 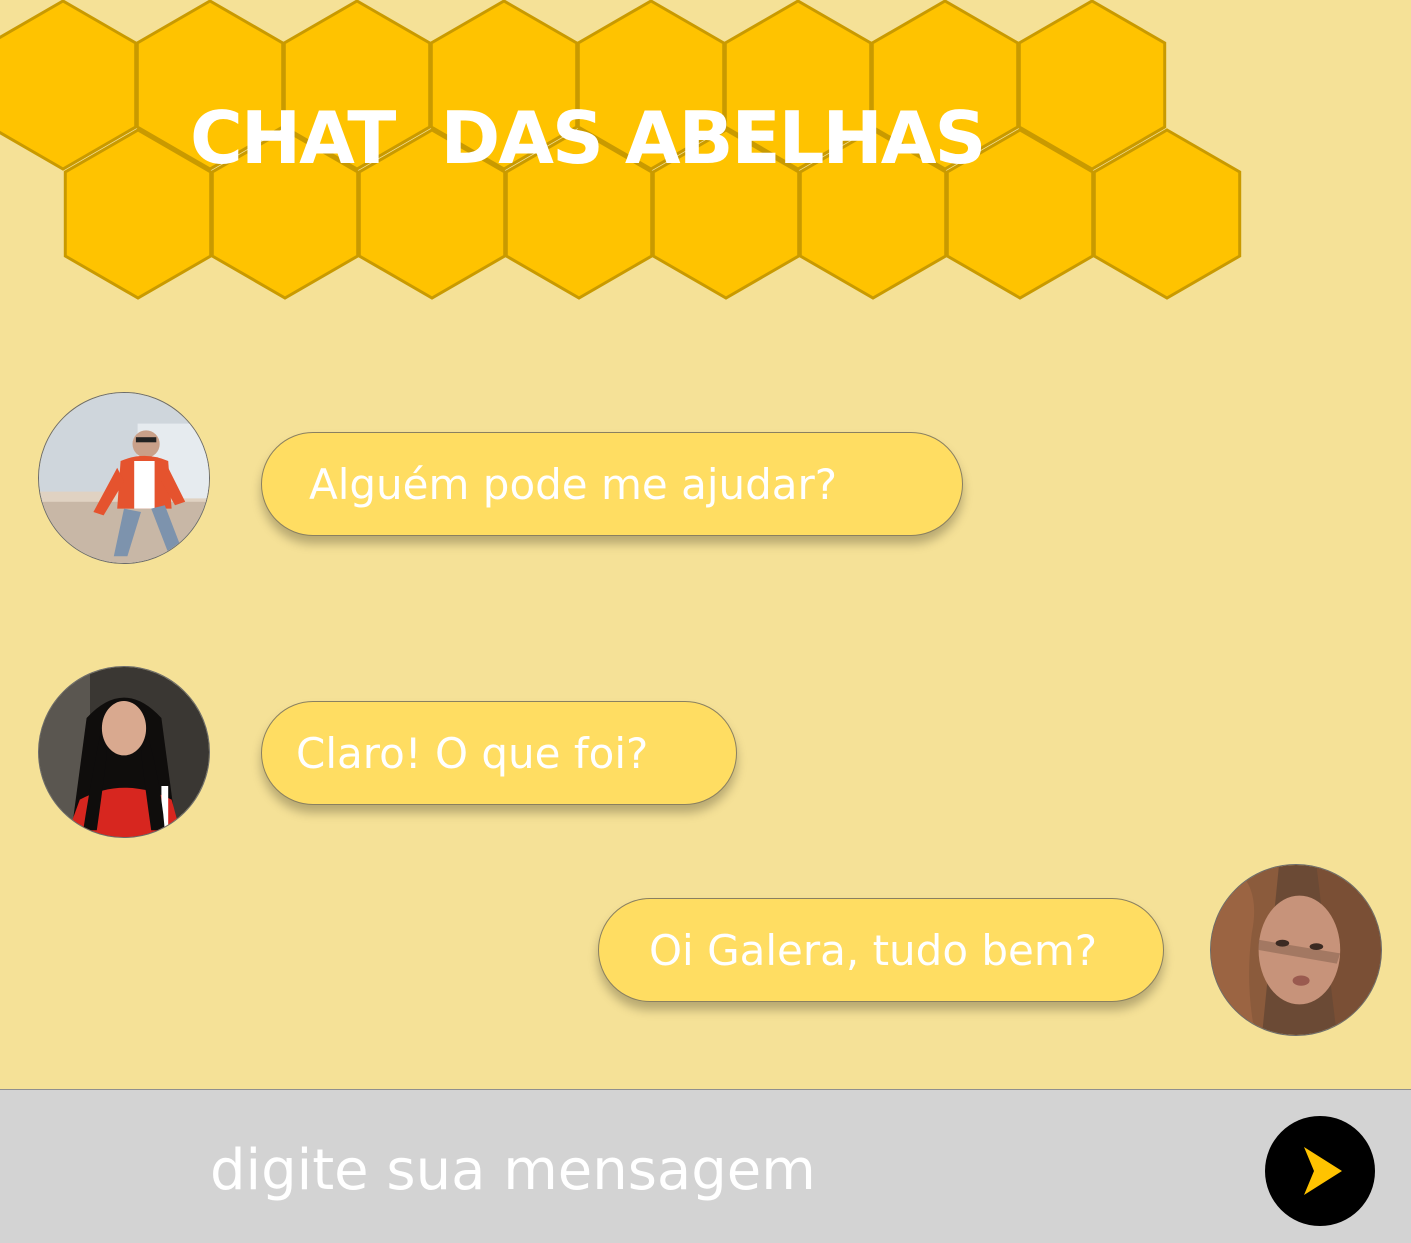 I want to click on avatar-woman-dark, so click(x=124, y=752).